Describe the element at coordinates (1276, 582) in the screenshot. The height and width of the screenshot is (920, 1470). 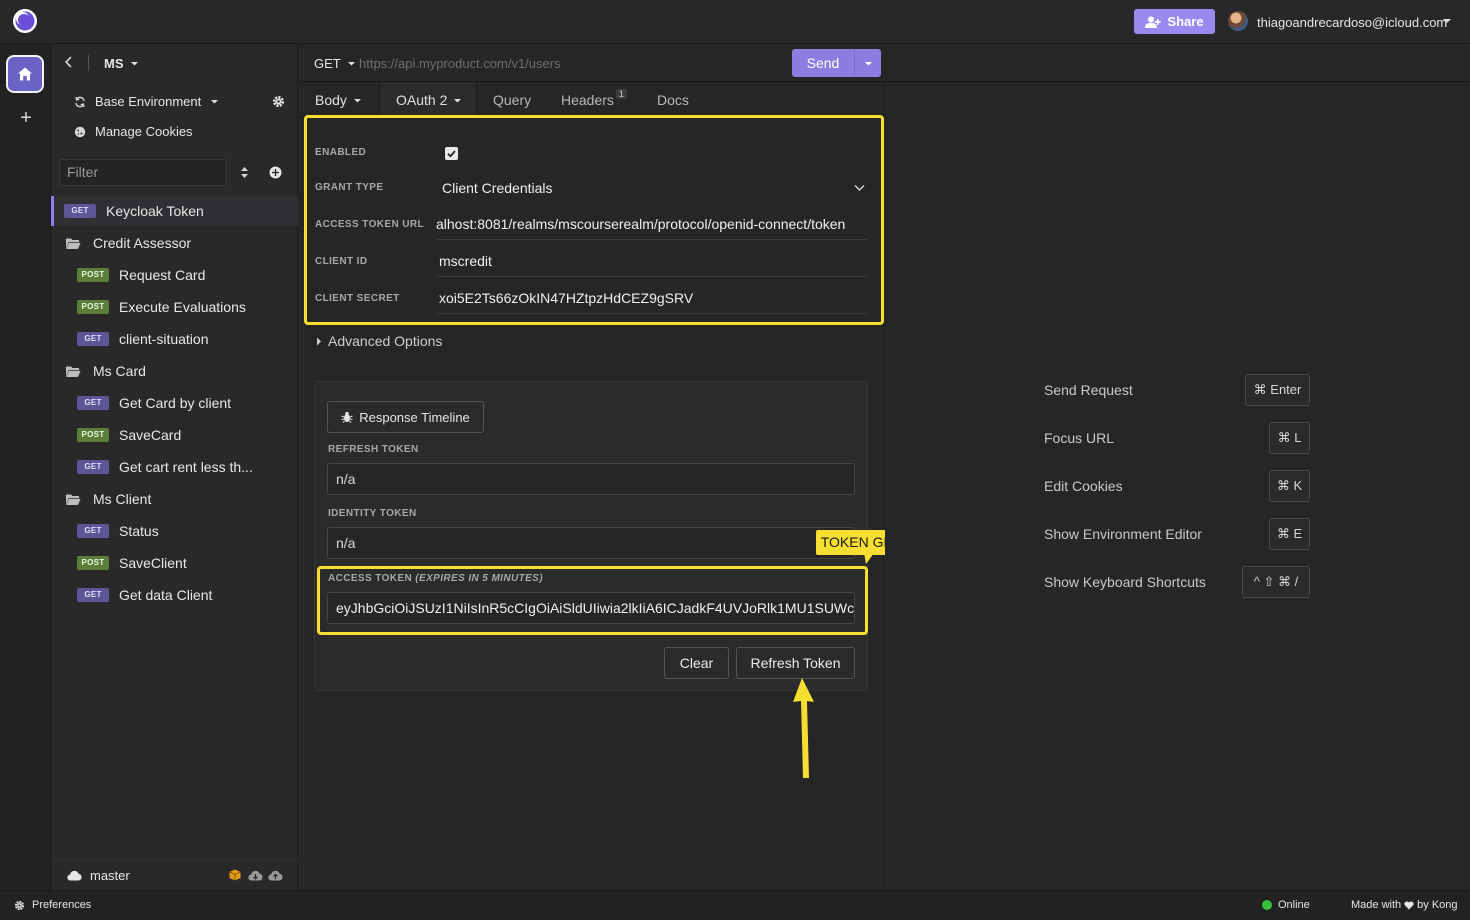
I see `shortcut-key: ^ ⇧ ⌘ /` at that location.